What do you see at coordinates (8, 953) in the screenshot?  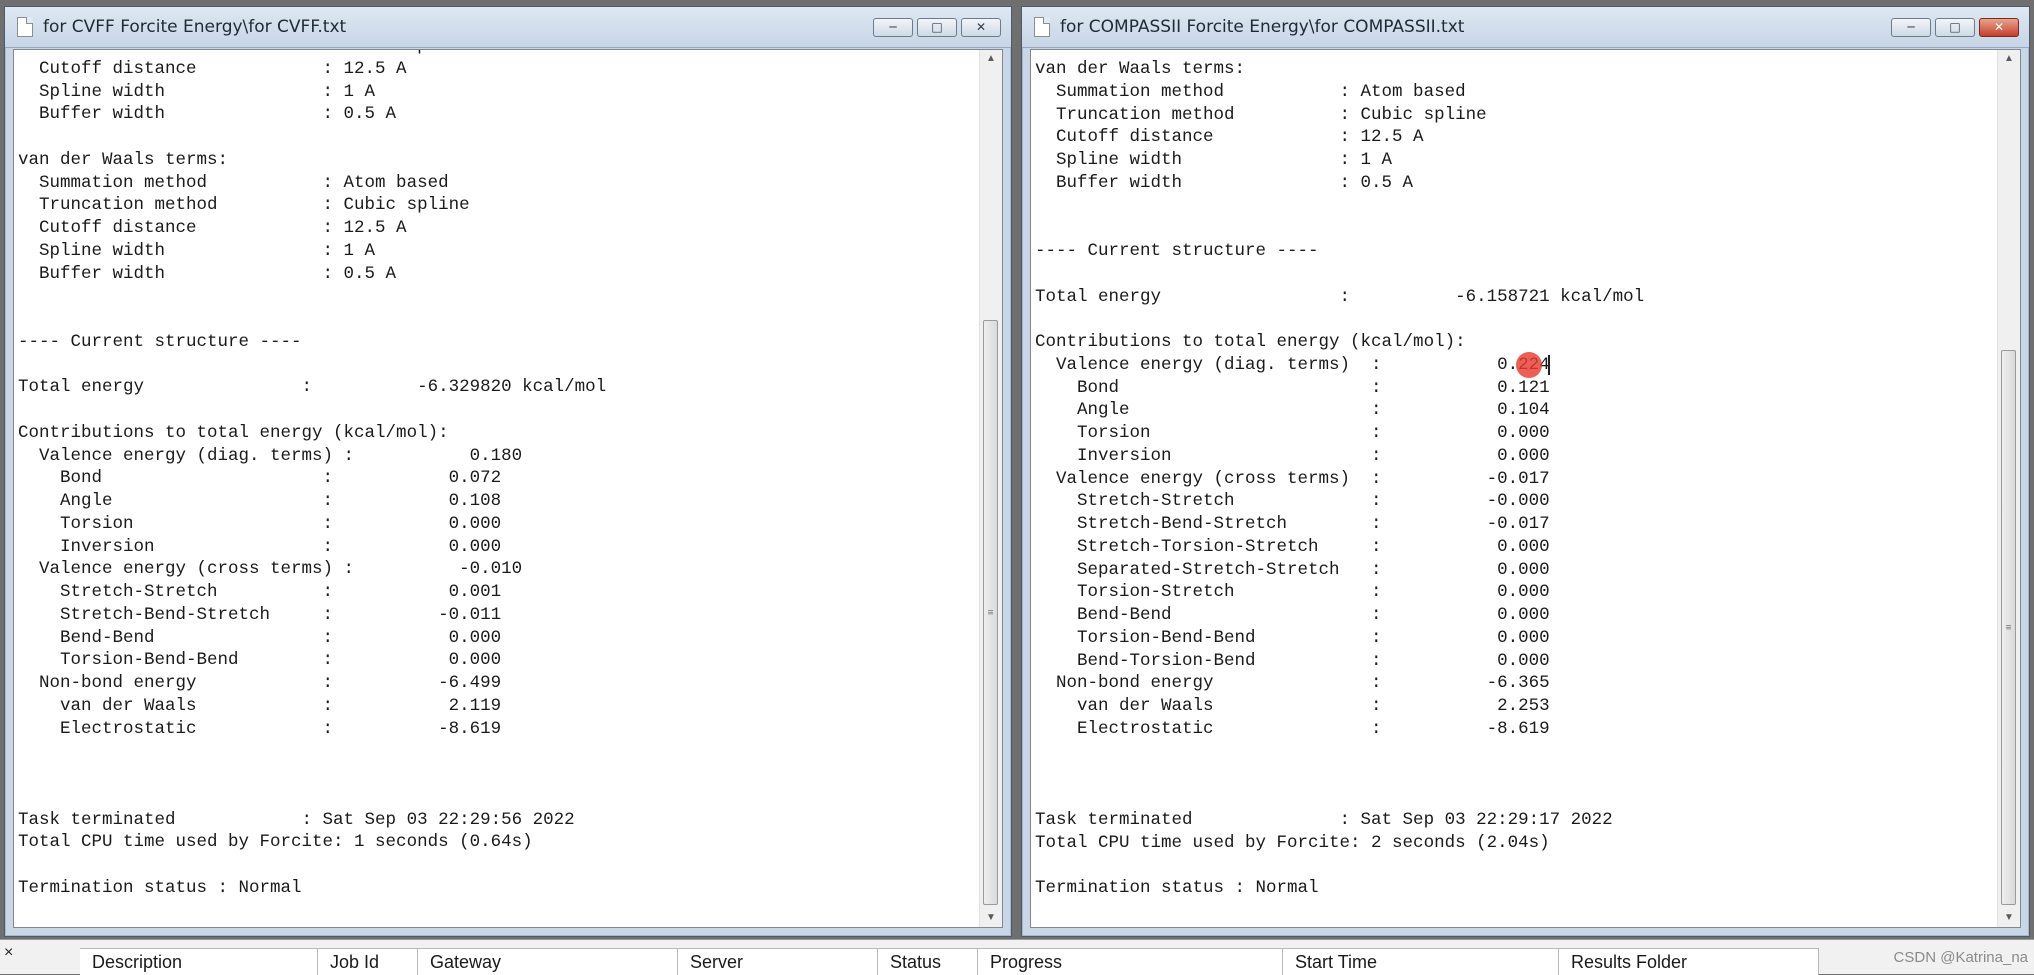 I see `close-icon: ×` at bounding box center [8, 953].